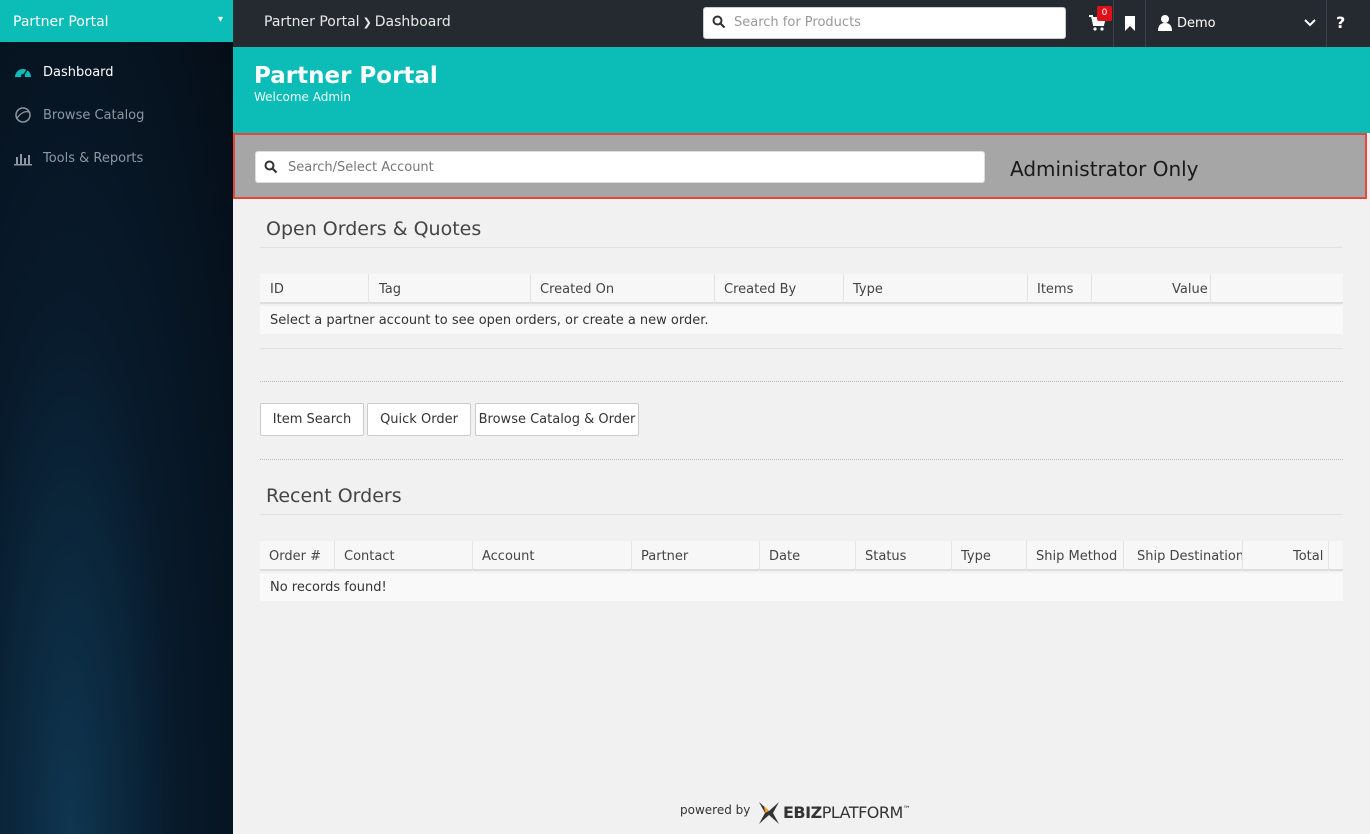  I want to click on account-search-input, so click(626, 167).